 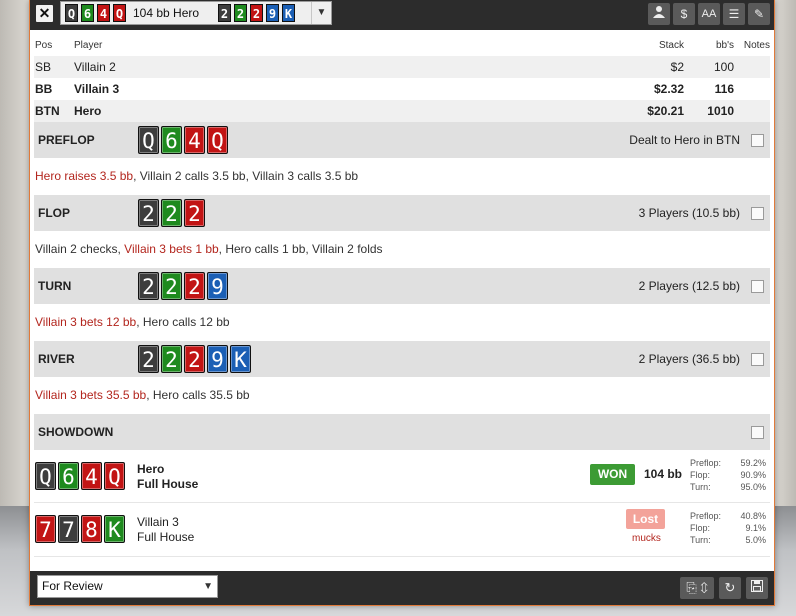 I want to click on action-text: Villain 3 bets 1 bb, so click(x=171, y=249).